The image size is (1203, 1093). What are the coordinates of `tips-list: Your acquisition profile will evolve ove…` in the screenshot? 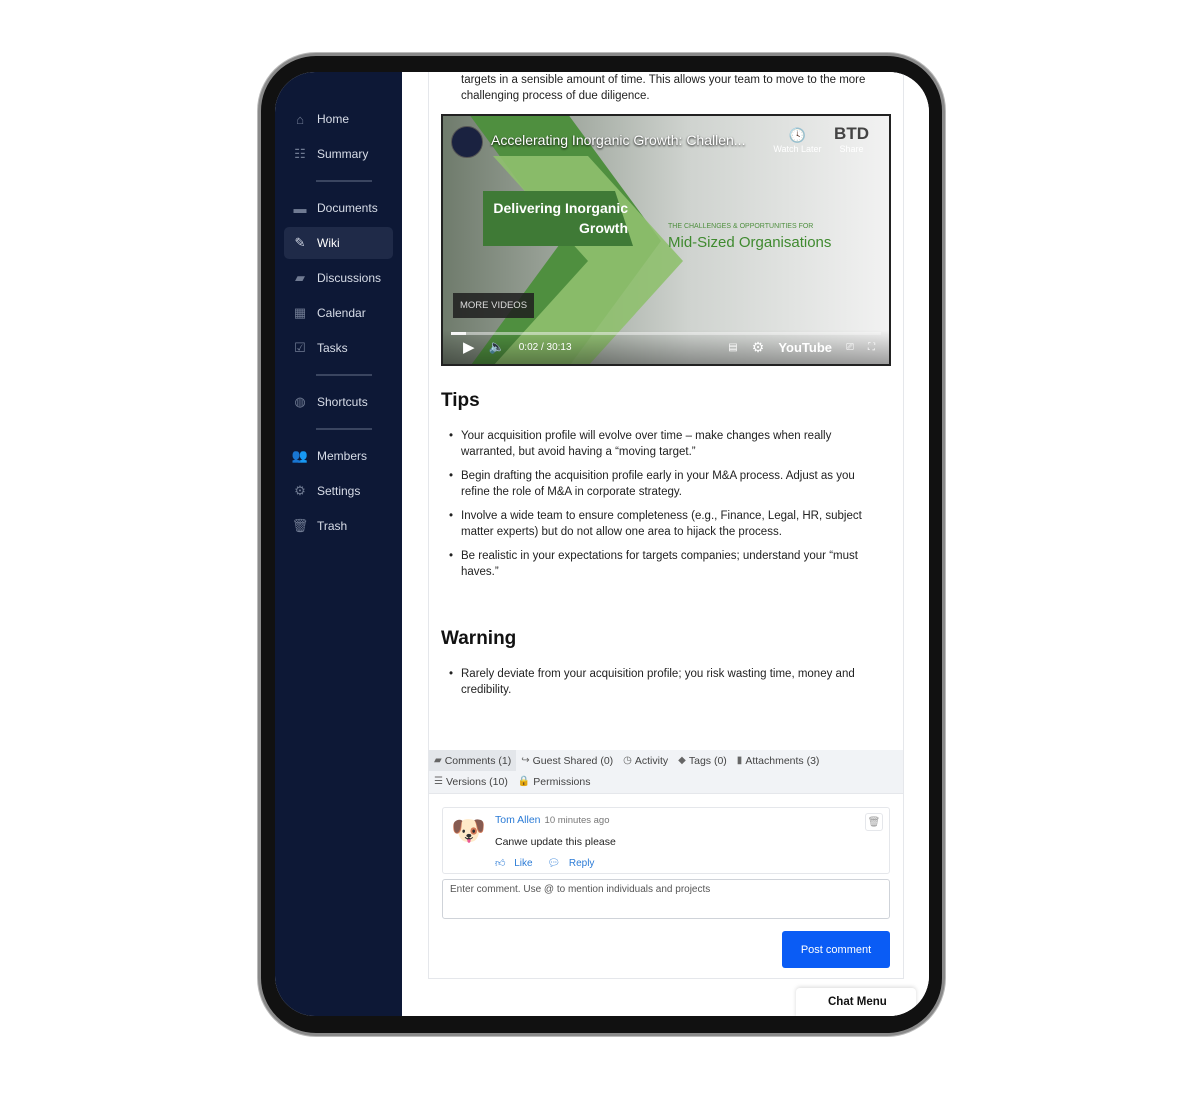 It's located at (664, 508).